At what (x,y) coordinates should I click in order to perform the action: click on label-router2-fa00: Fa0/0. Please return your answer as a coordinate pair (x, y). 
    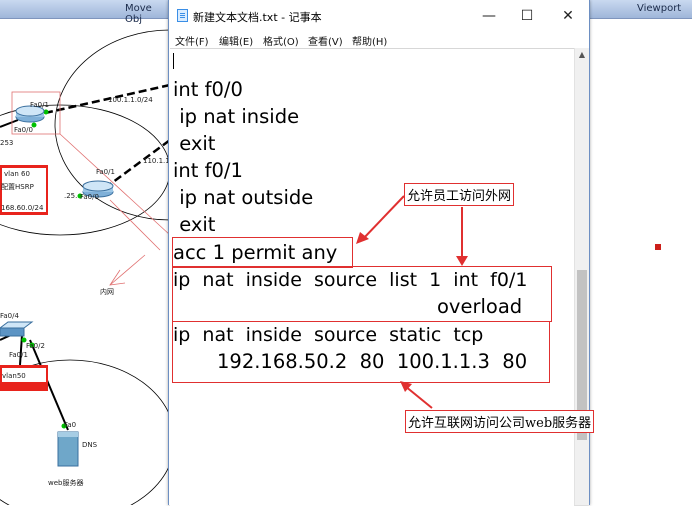
    Looking at the image, I should click on (89, 197).